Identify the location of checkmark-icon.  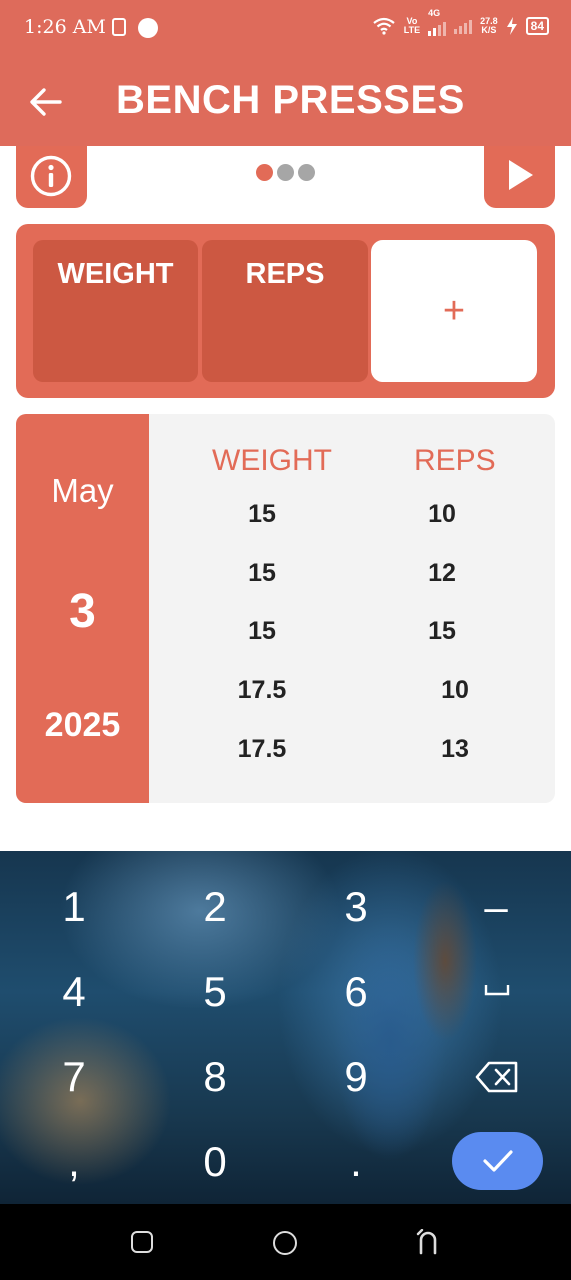
(498, 1161).